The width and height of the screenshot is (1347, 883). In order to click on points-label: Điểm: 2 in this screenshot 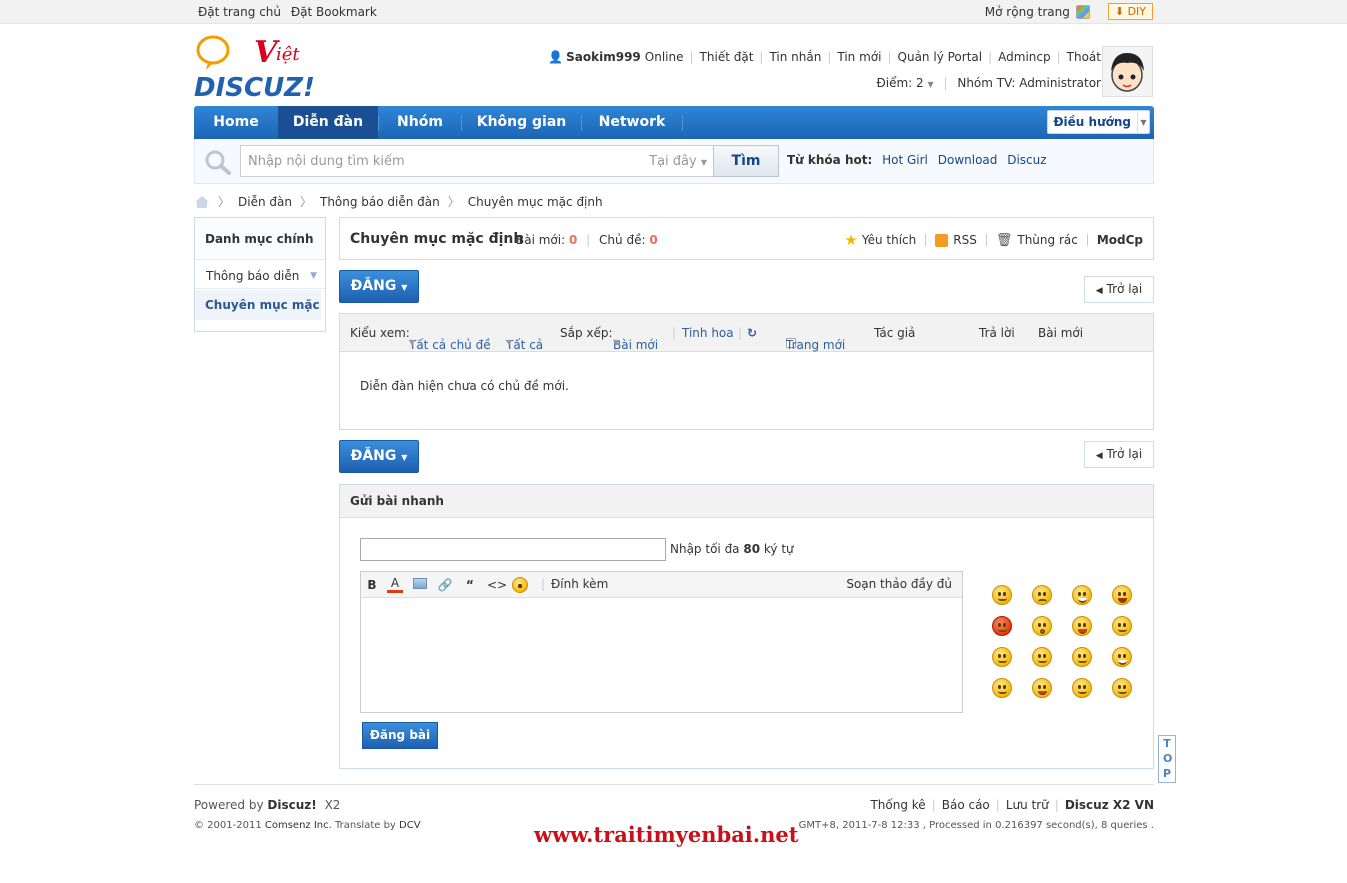, I will do `click(900, 83)`.